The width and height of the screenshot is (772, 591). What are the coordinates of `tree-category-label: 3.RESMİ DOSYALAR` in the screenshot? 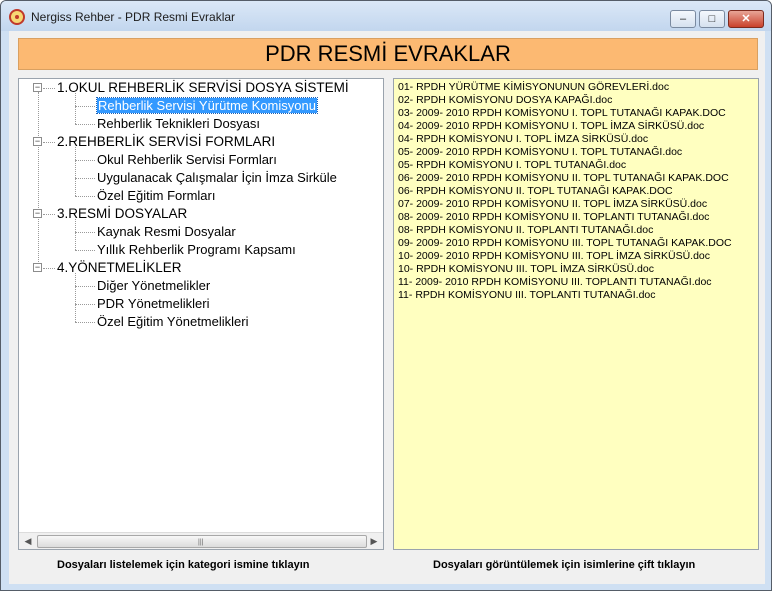 It's located at (122, 213).